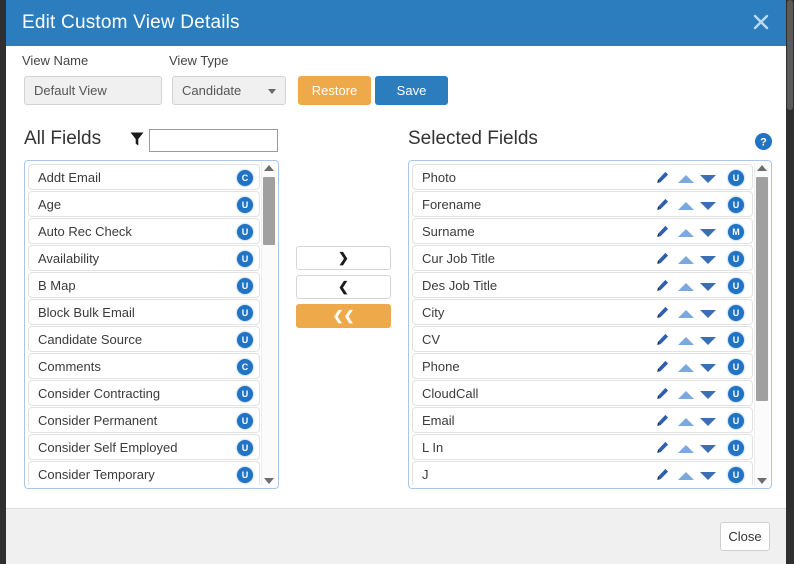  What do you see at coordinates (438, 420) in the screenshot?
I see `list-item-label: Email` at bounding box center [438, 420].